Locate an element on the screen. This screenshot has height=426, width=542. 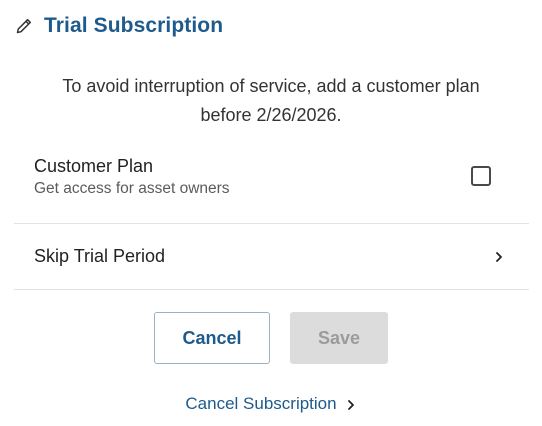
save-button: Save is located at coordinates (339, 338).